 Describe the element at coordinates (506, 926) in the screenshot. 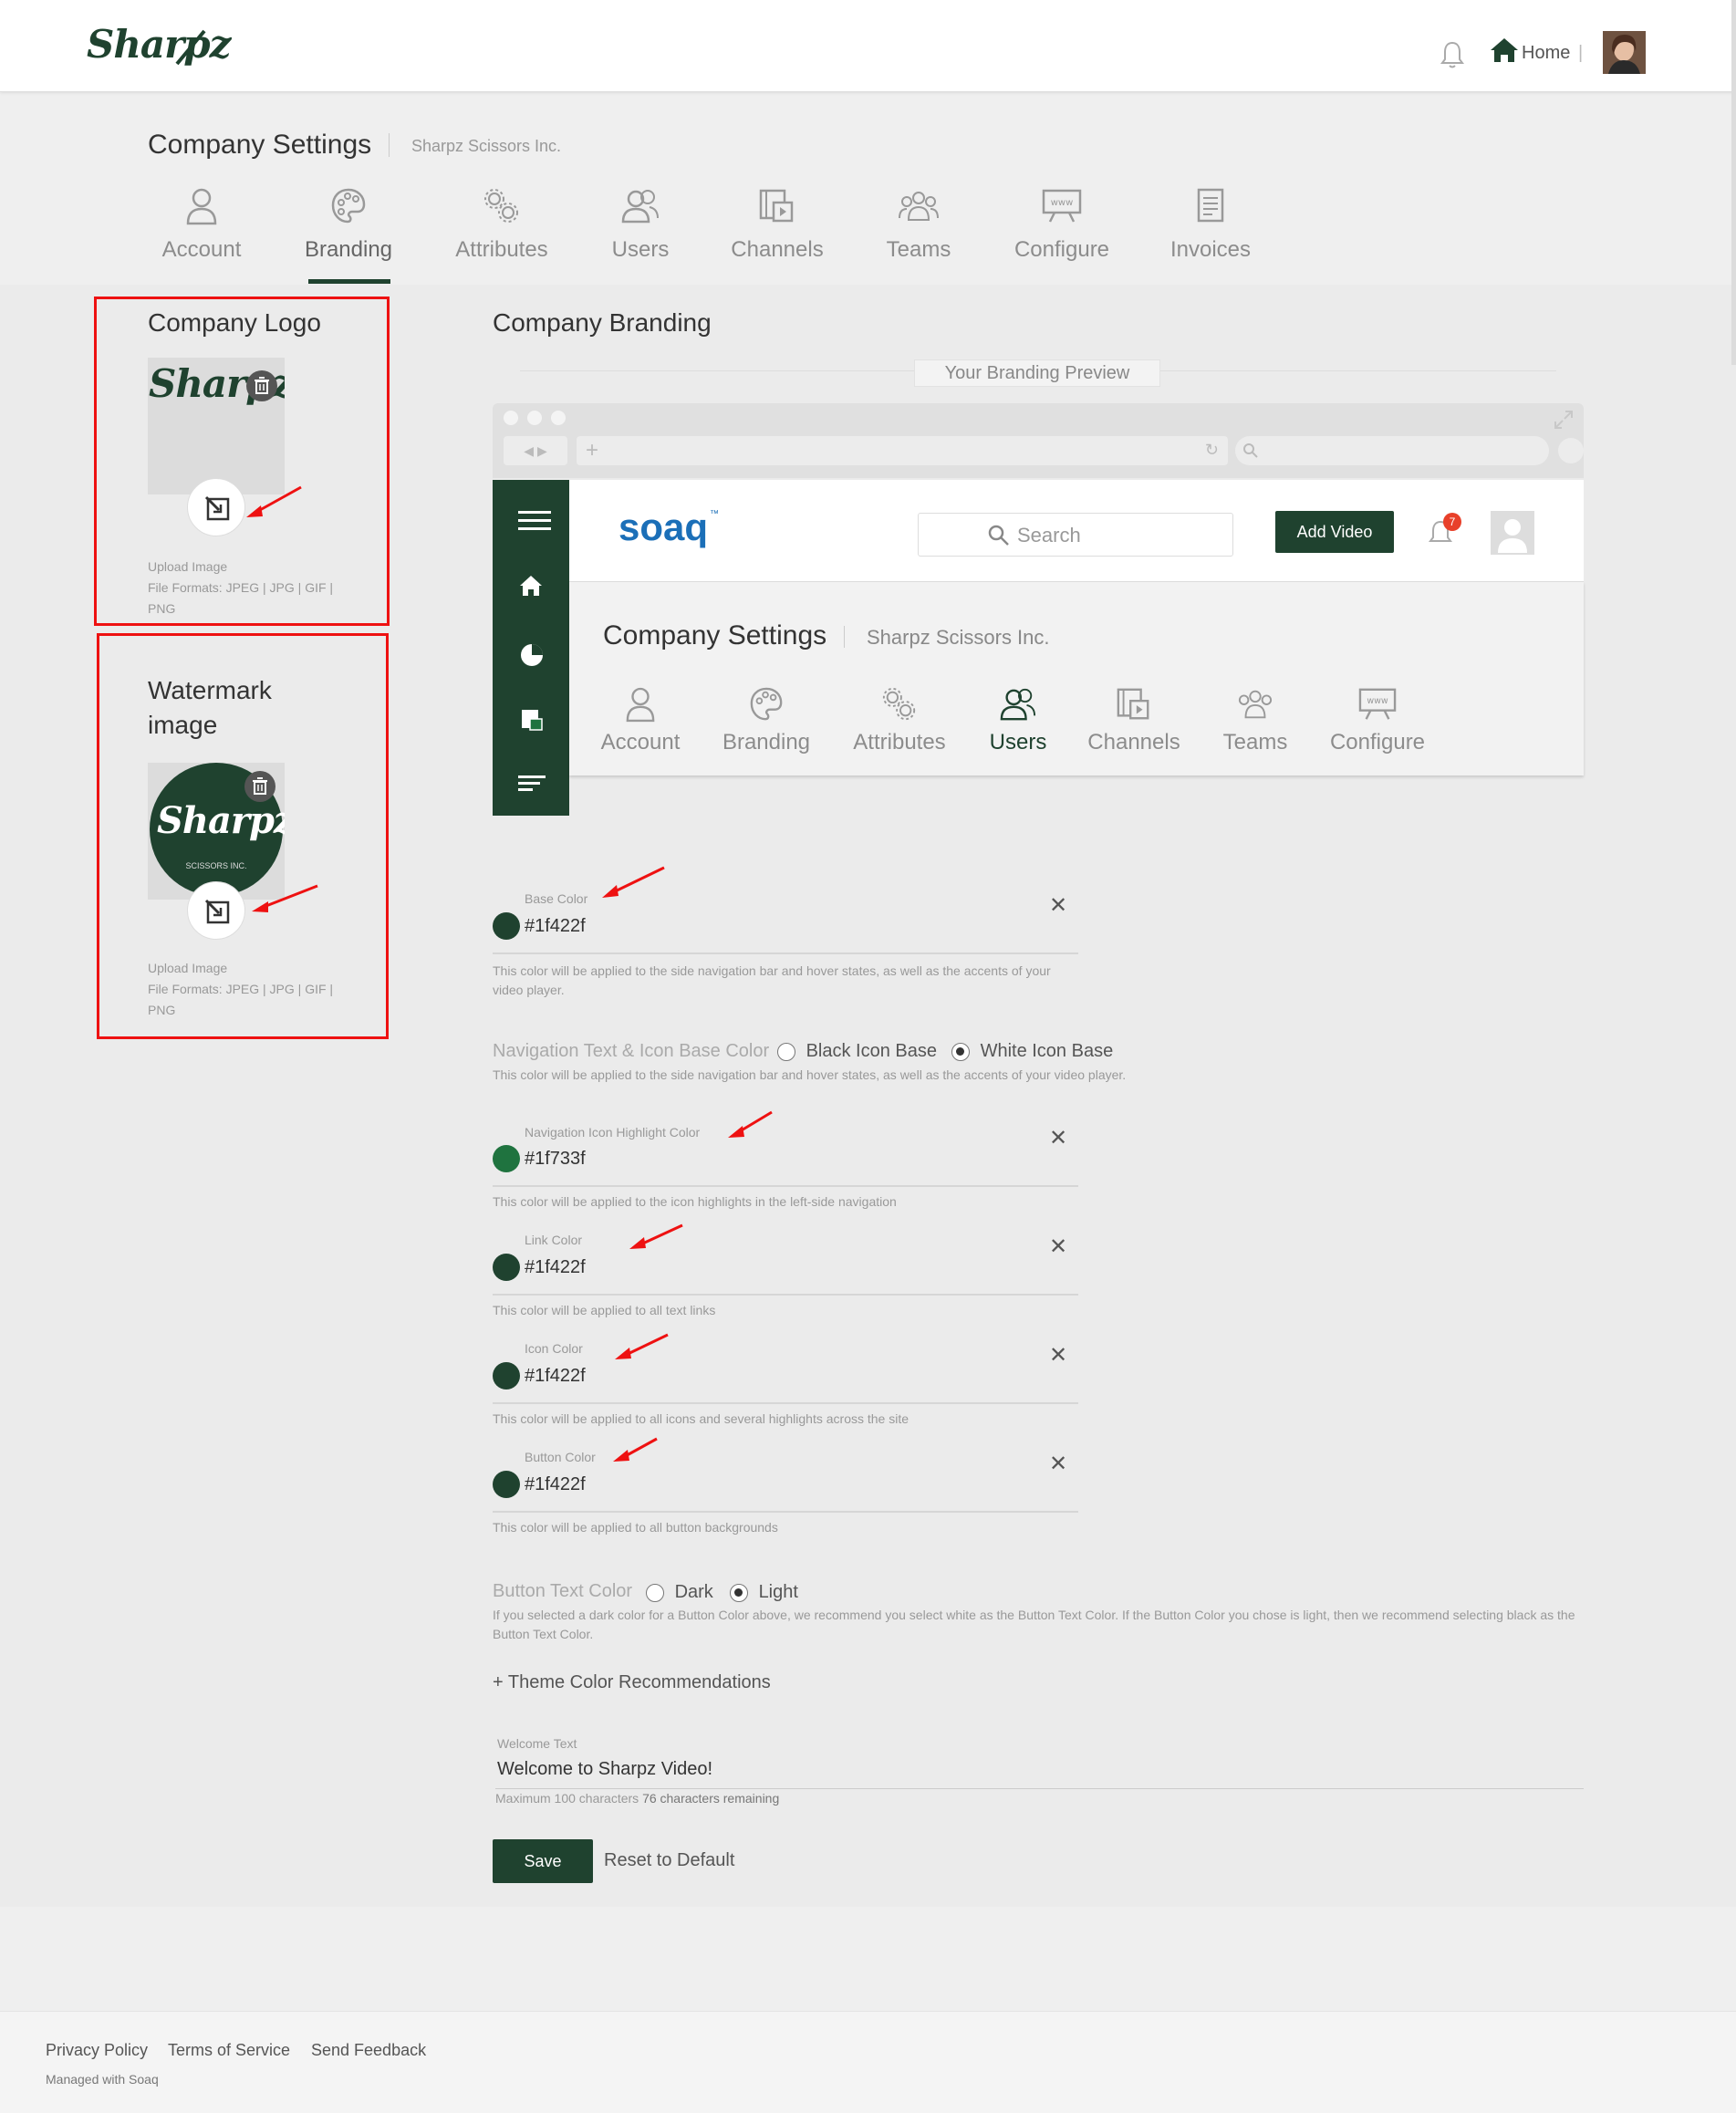

I see `base-color-swatch` at that location.